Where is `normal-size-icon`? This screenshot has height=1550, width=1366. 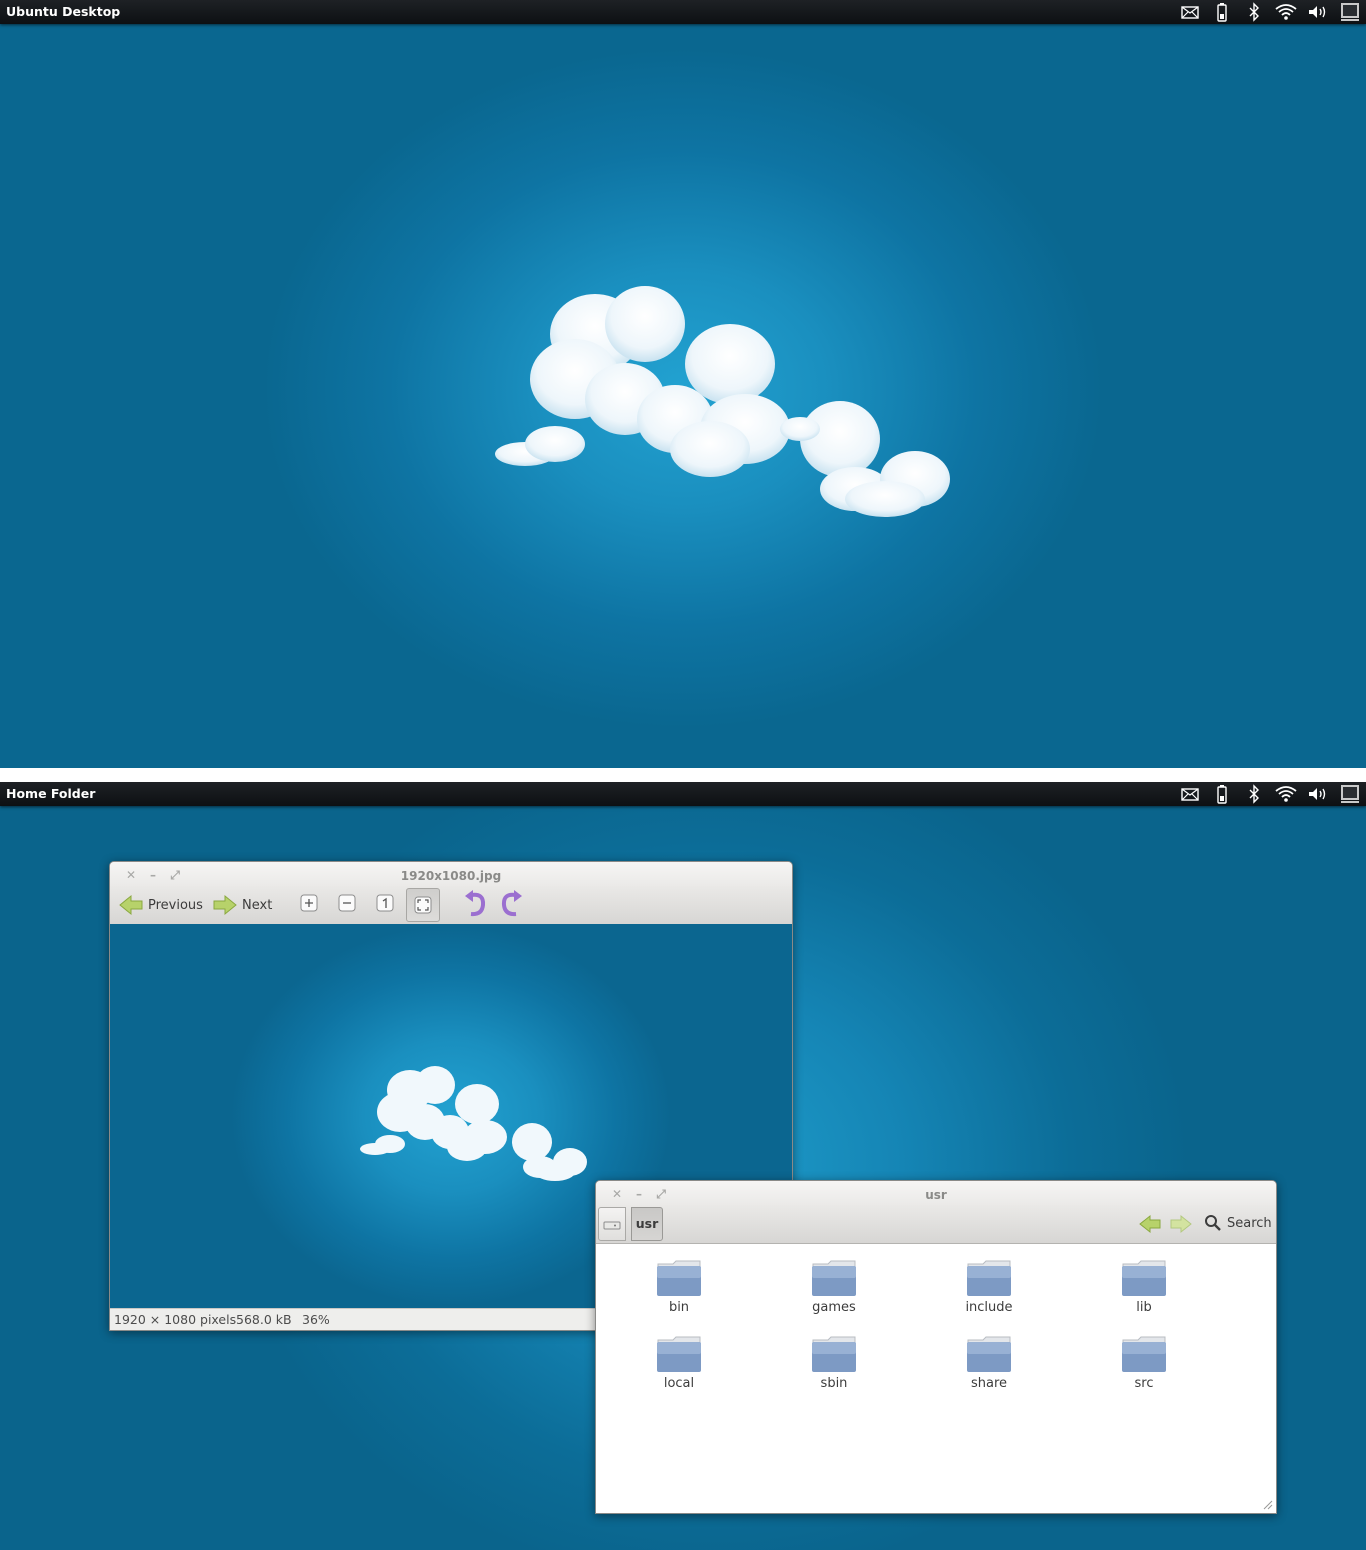
normal-size-icon is located at coordinates (385, 903).